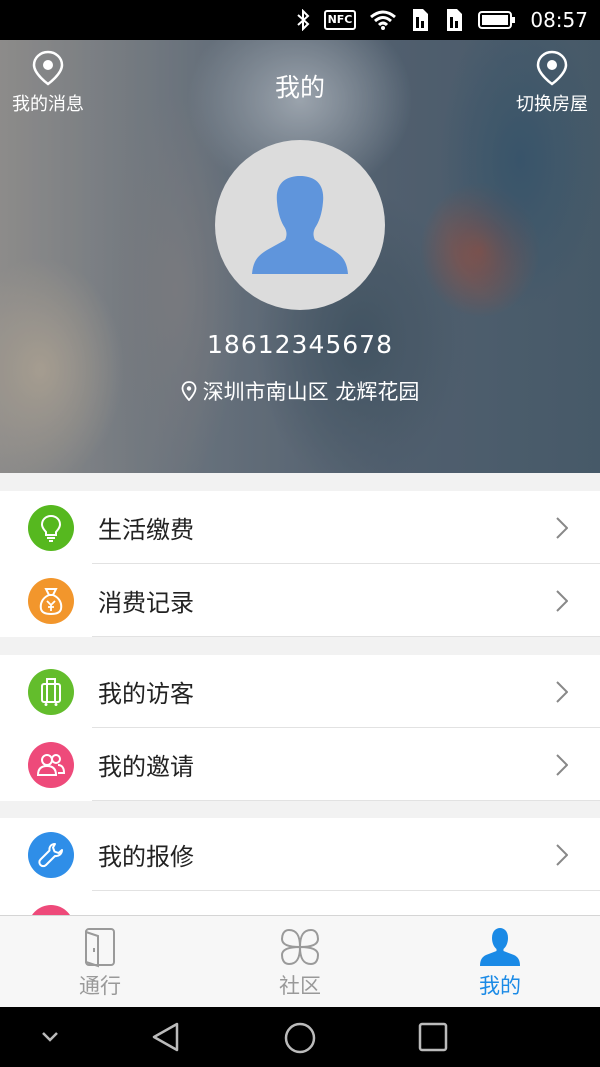  Describe the element at coordinates (50, 1037) in the screenshot. I see `chevron-down-icon` at that location.